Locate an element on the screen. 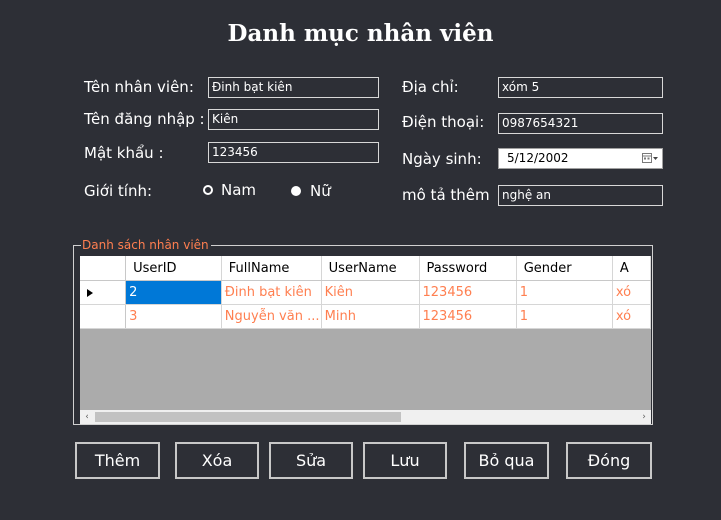 The image size is (721, 520). gender-nu-radio: Nữ is located at coordinates (319, 192).